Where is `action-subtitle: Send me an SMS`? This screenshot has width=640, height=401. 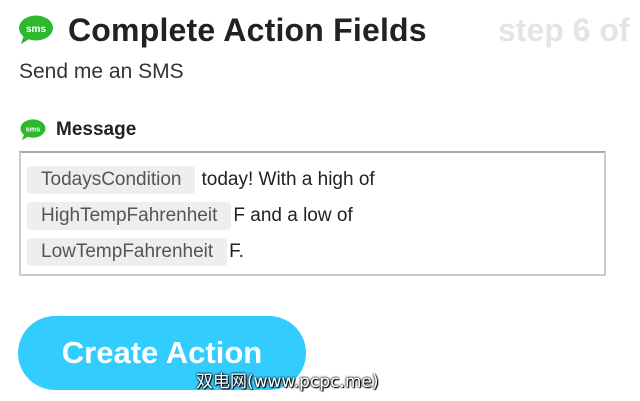 action-subtitle: Send me an SMS is located at coordinates (101, 71).